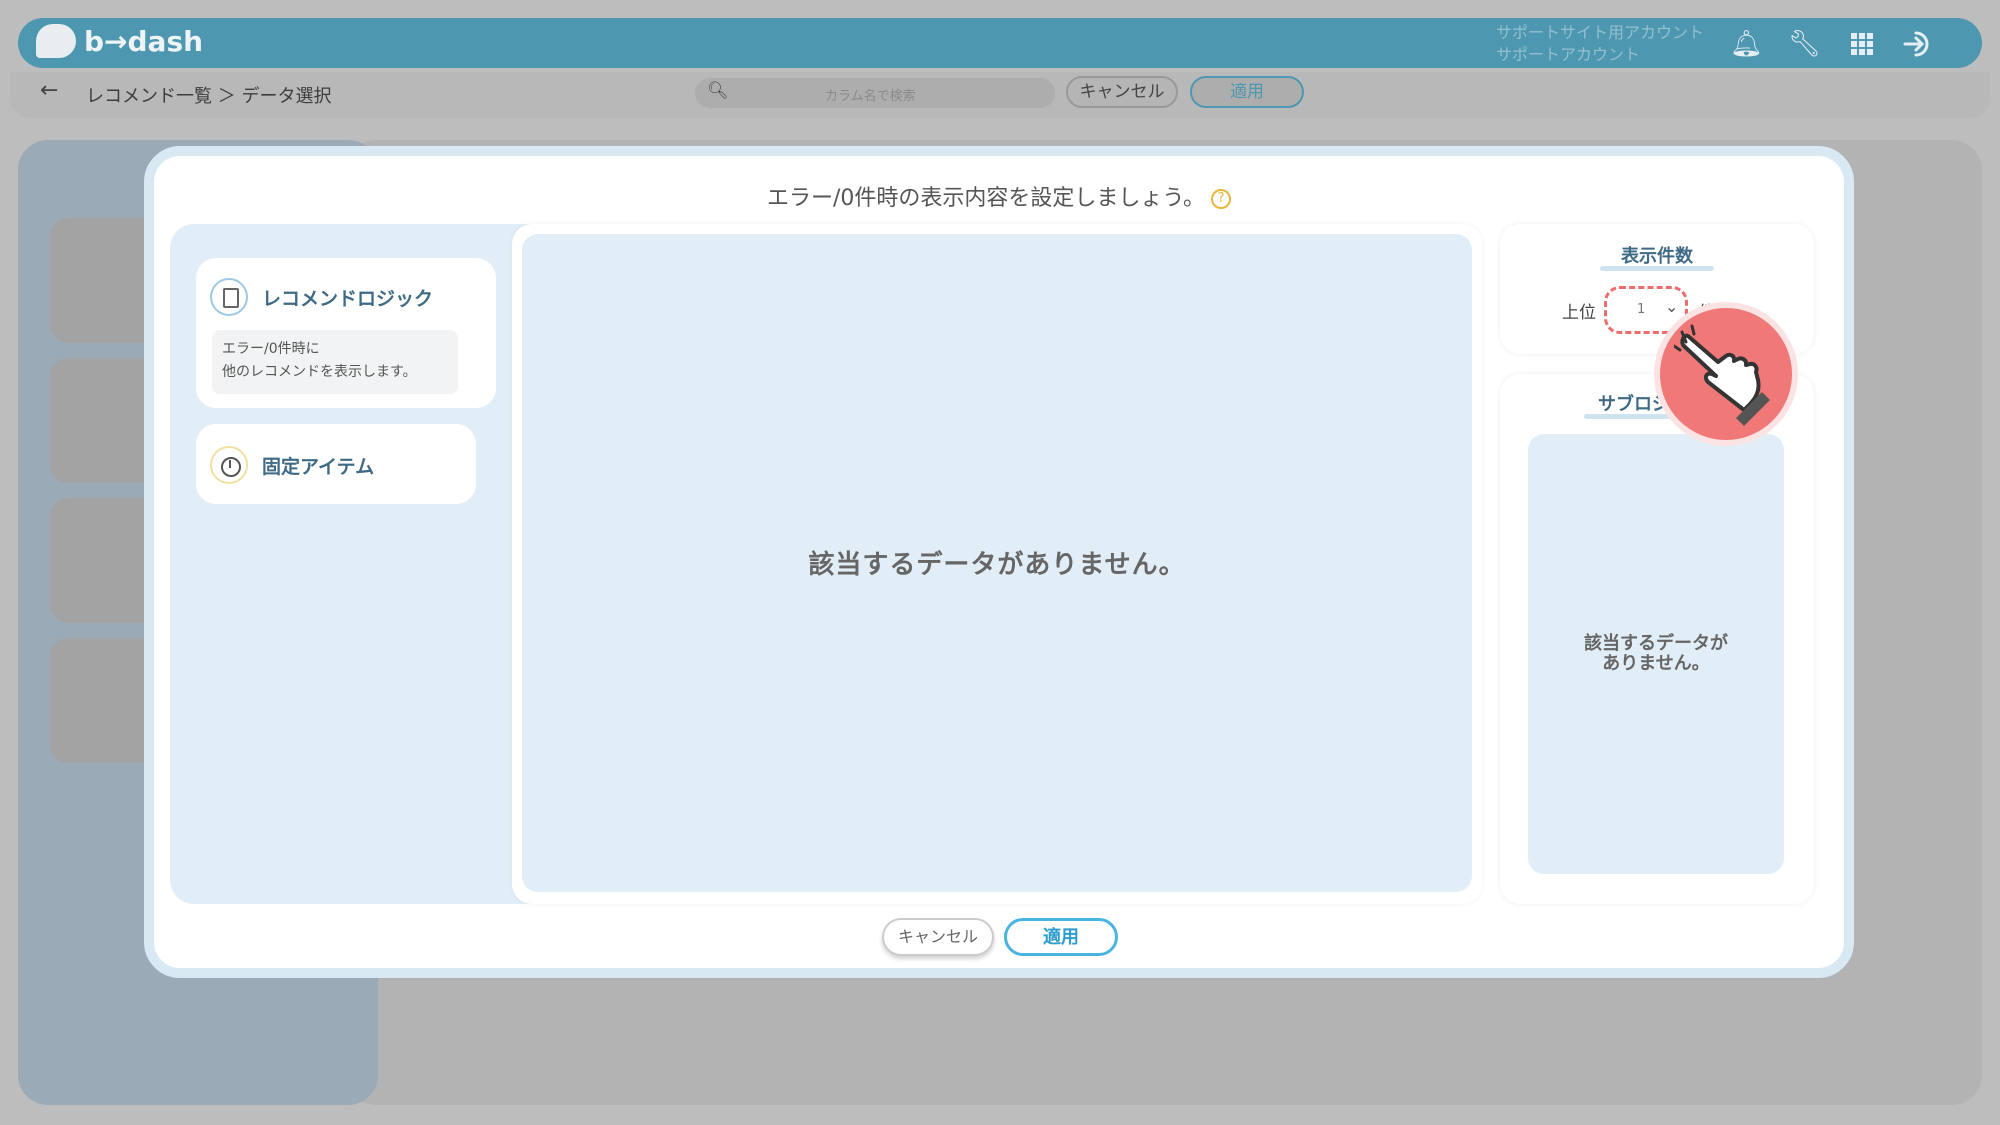  Describe the element at coordinates (319, 372) in the screenshot. I see `recommend-logic-desc-line-2: 他のレコメンドを表示します。` at that location.